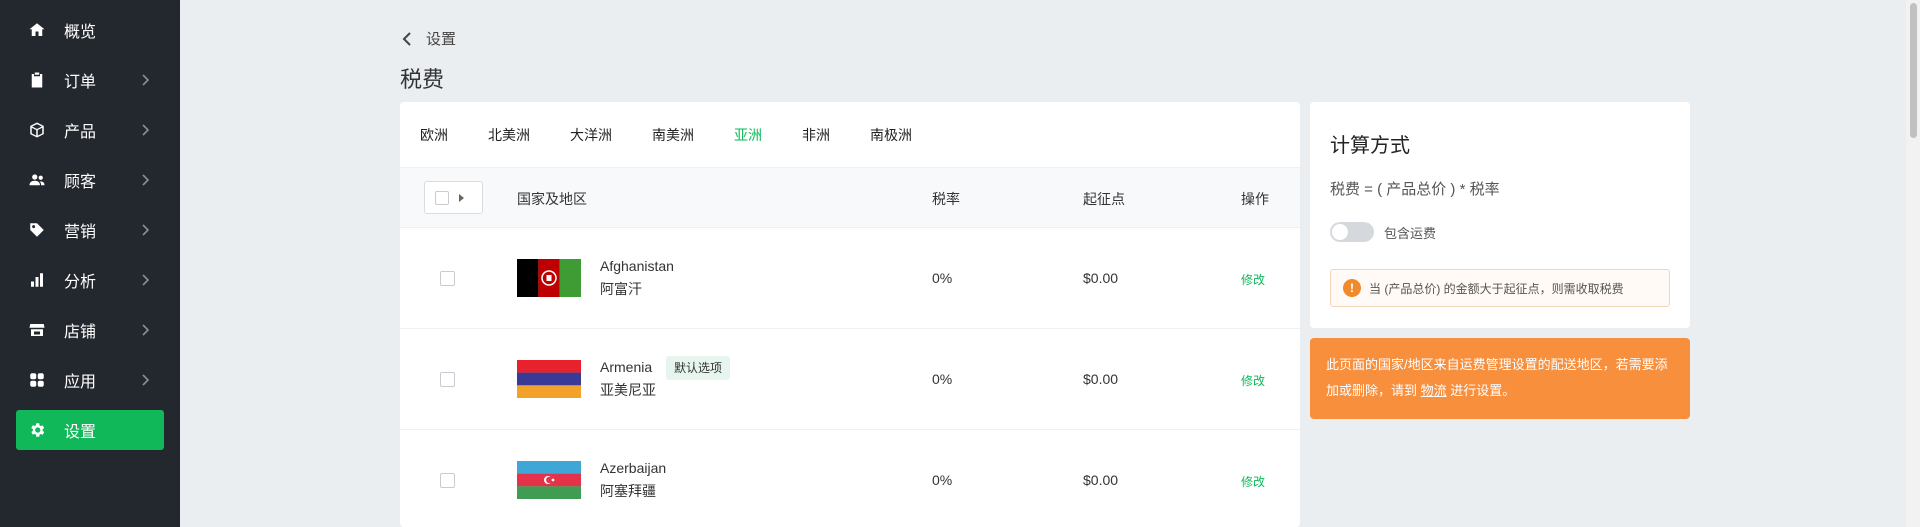 Image resolution: width=1920 pixels, height=527 pixels. What do you see at coordinates (1370, 146) in the screenshot?
I see `calculation-title: 计算方式` at bounding box center [1370, 146].